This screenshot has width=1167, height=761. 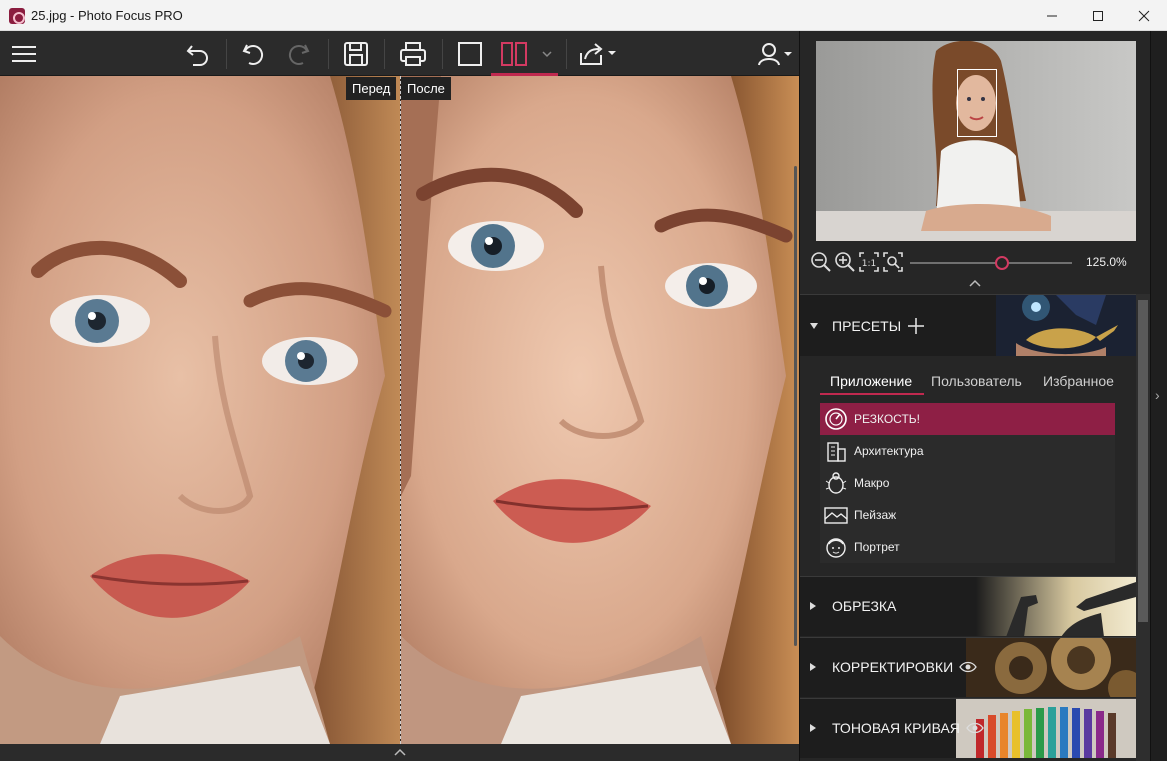 I want to click on hamburger-icon, so click(x=24, y=54).